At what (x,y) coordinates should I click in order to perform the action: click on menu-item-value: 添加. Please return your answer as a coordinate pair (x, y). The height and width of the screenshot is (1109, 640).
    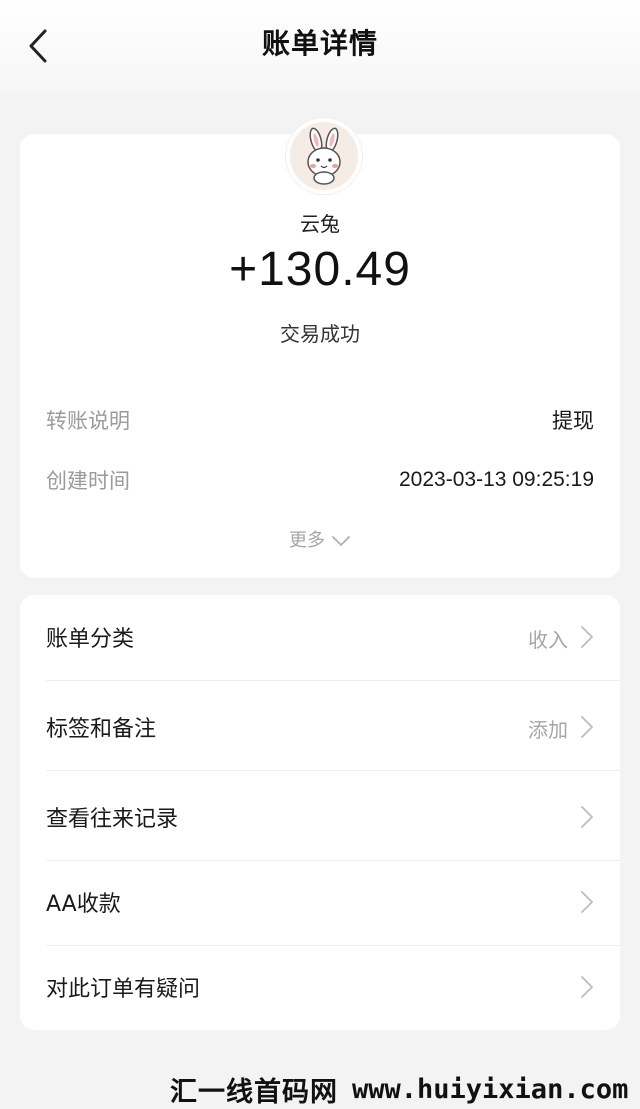
    Looking at the image, I should click on (548, 730).